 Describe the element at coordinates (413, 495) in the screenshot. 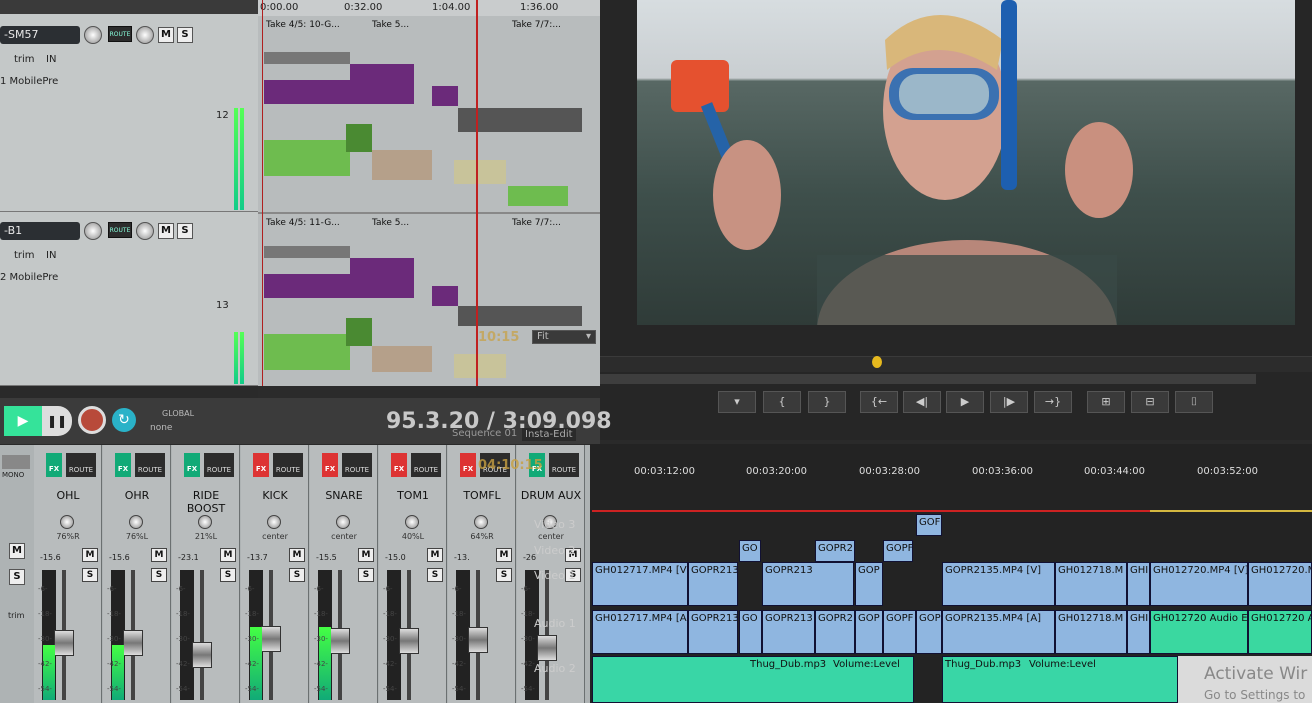

I see `channel-name: TOM1` at that location.